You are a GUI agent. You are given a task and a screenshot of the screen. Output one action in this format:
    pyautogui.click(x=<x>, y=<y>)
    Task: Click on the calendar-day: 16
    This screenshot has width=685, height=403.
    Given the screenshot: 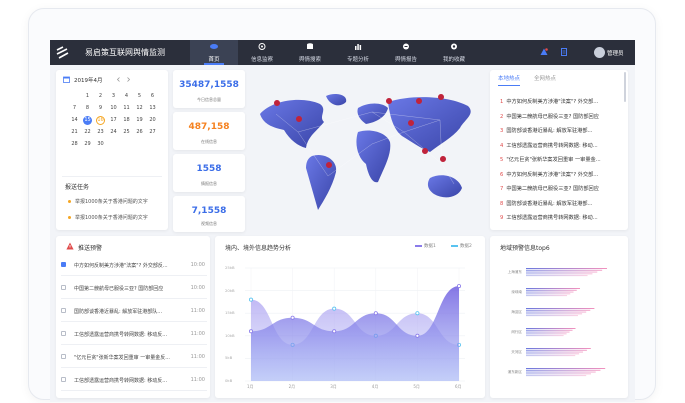 What is the action you would take?
    pyautogui.click(x=100, y=120)
    